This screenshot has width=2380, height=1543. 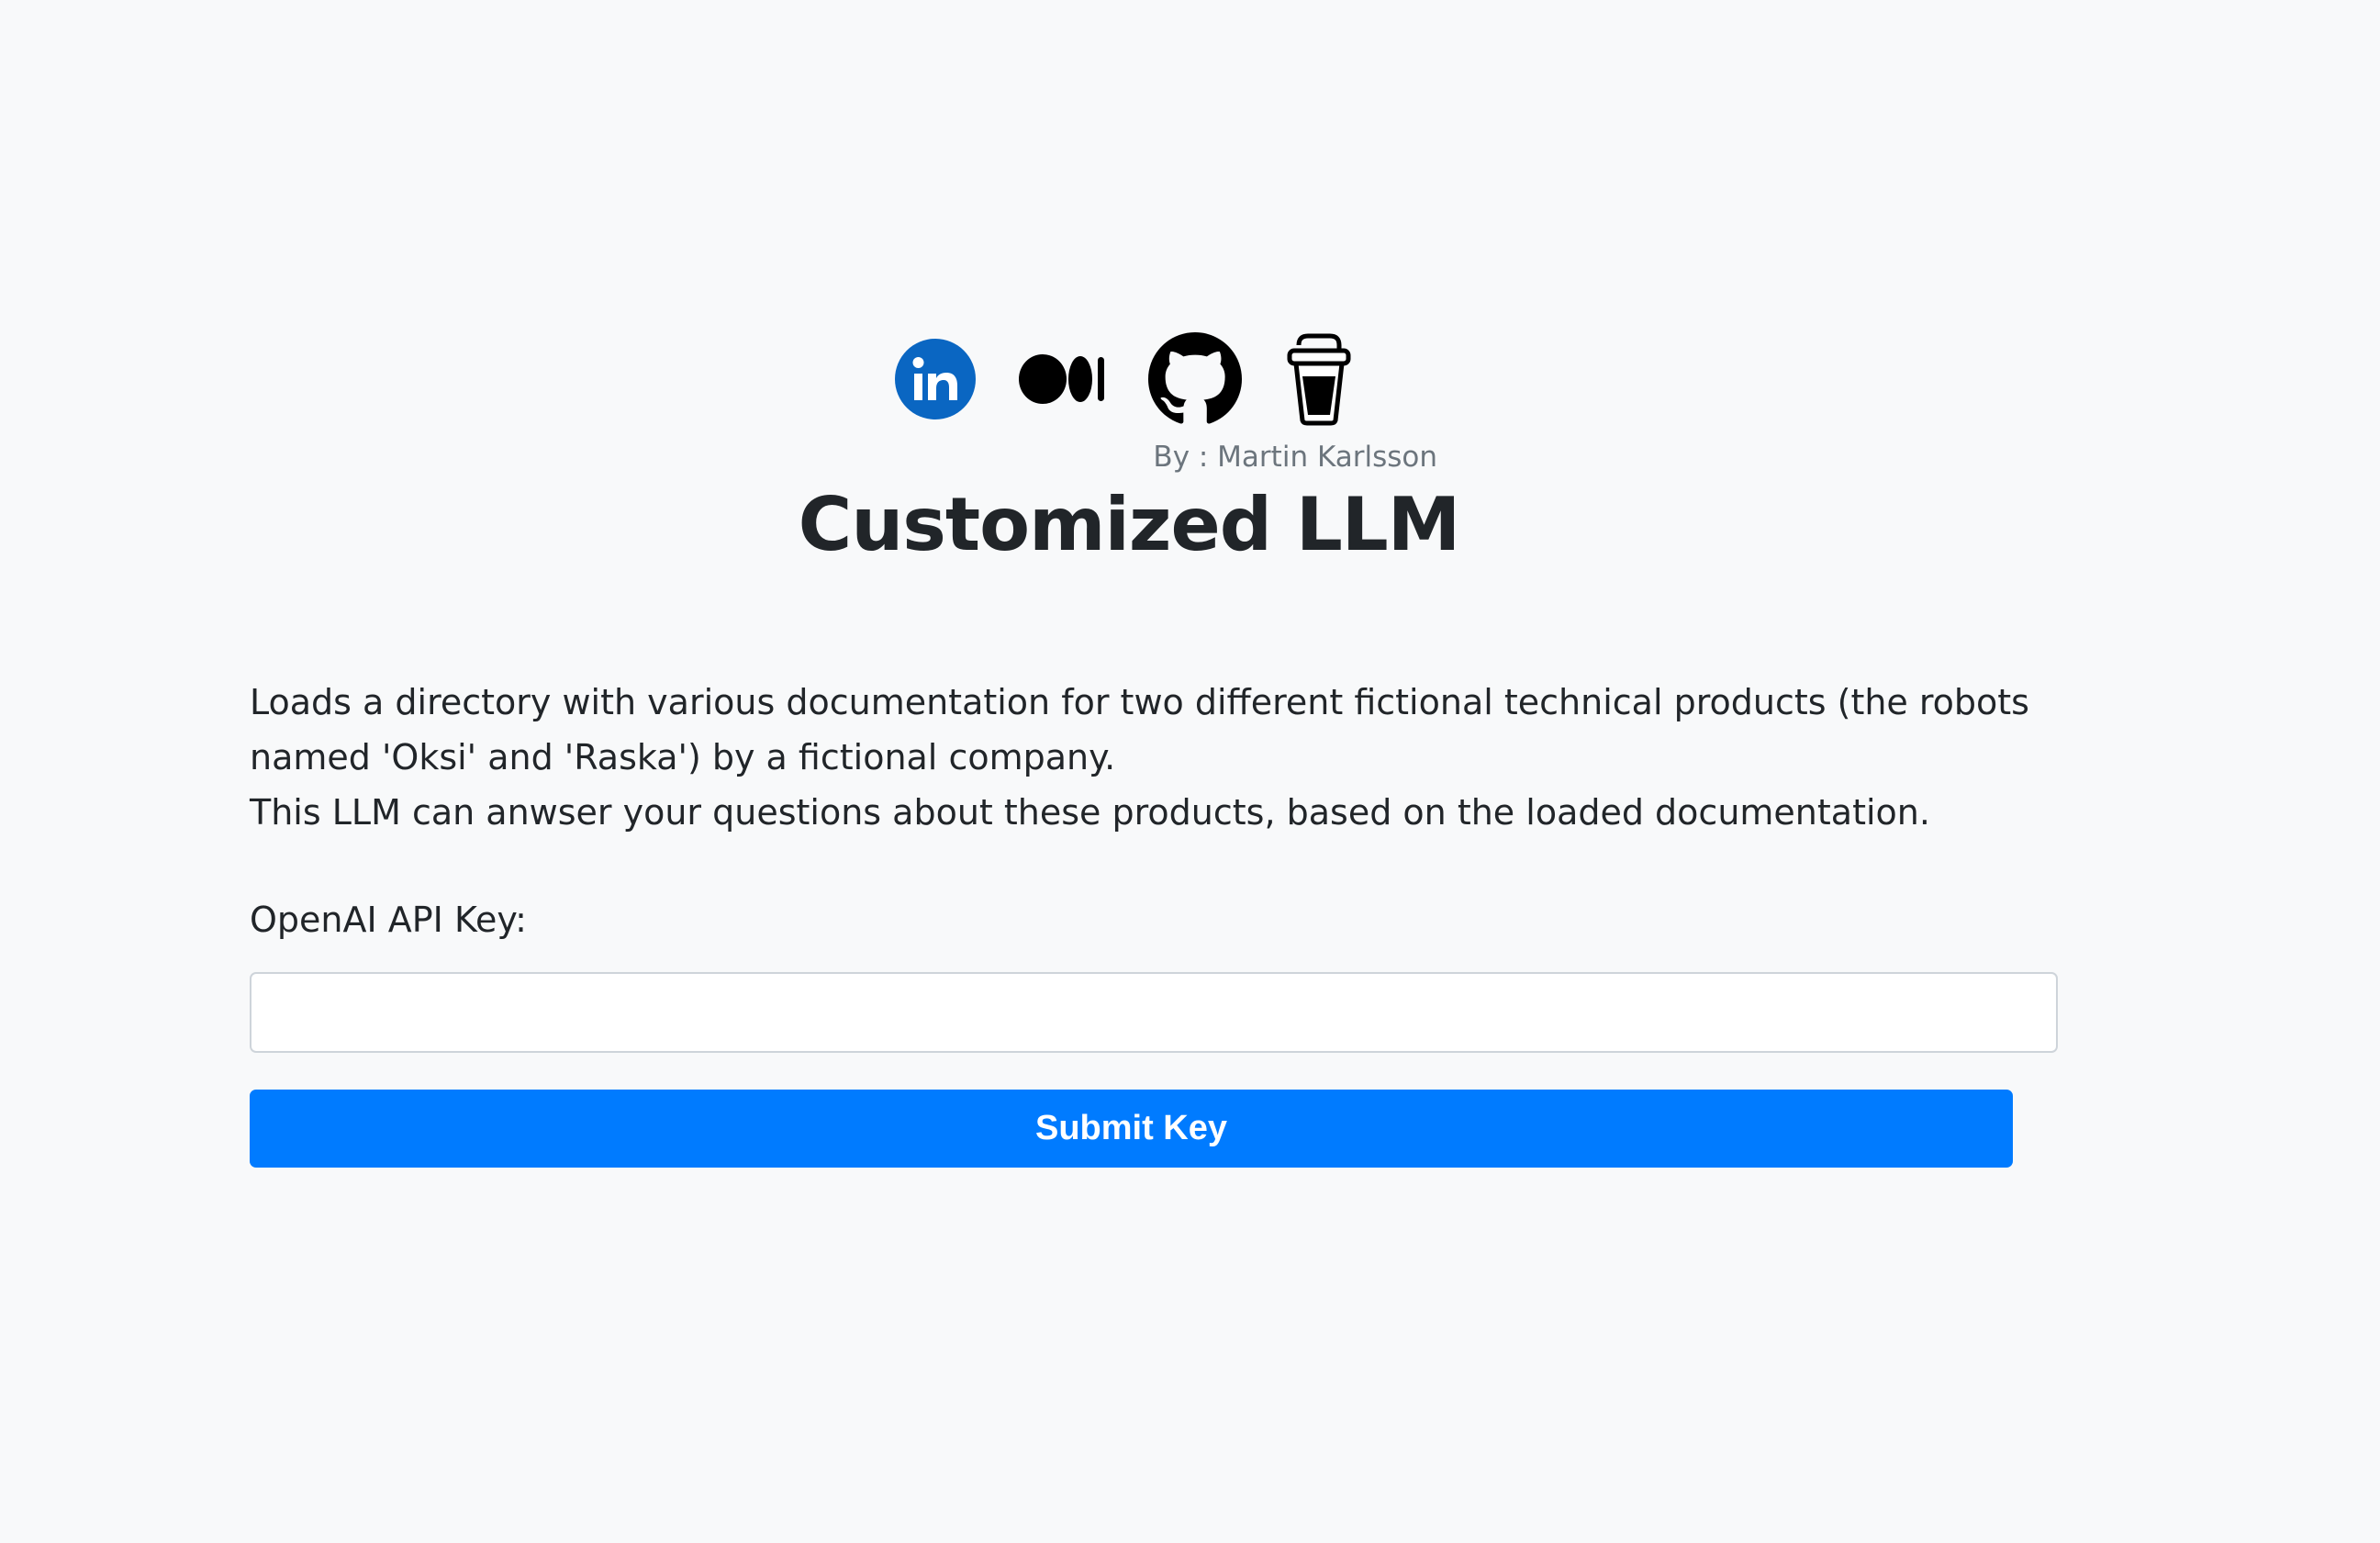 I want to click on linkedin-link, so click(x=935, y=378).